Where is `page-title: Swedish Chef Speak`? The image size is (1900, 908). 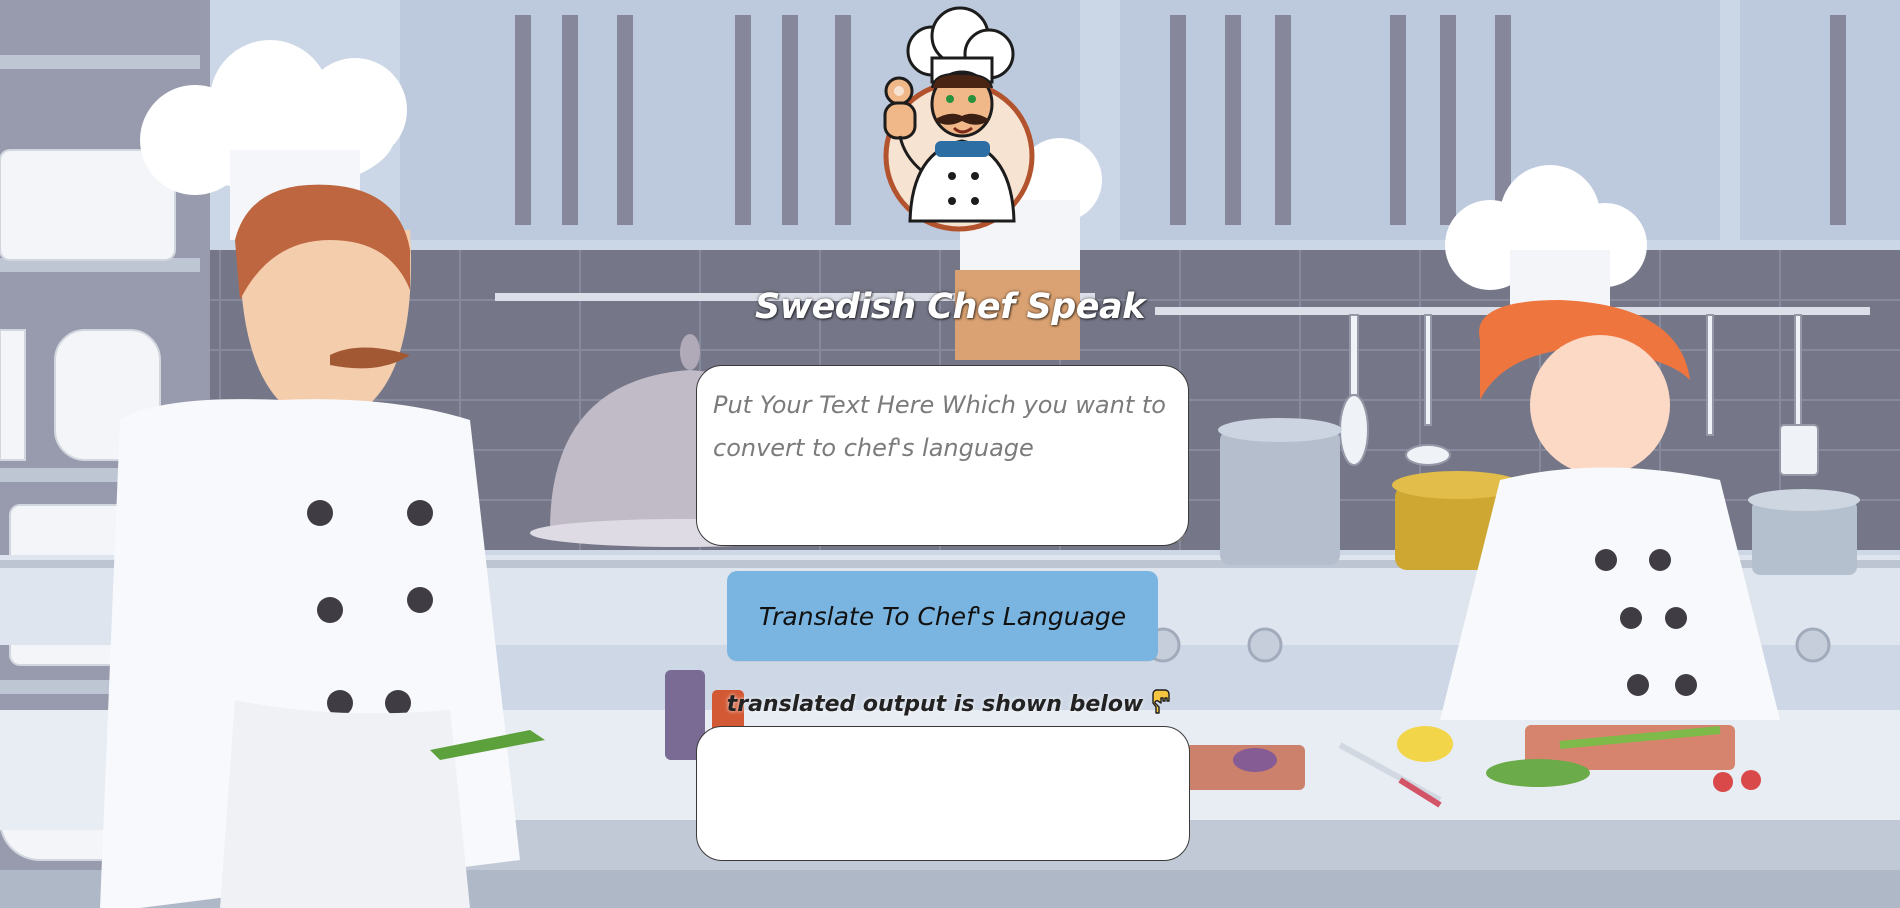
page-title: Swedish Chef Speak is located at coordinates (950, 307).